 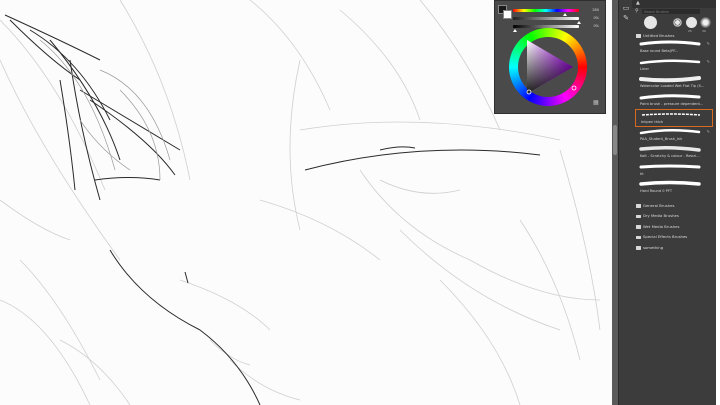 I want to click on brush-folder-label: Dry Media Brushes, so click(x=661, y=215).